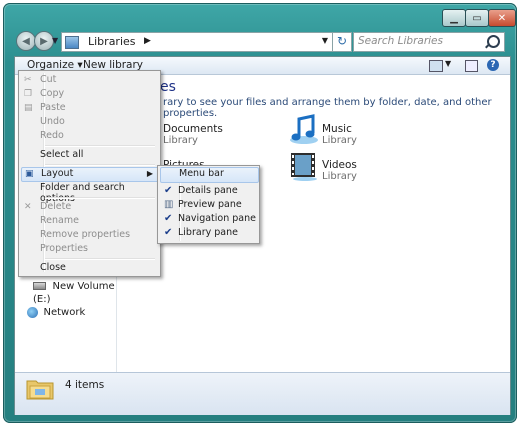 The image size is (522, 427). Describe the element at coordinates (169, 204) in the screenshot. I see `preview-pane-icon: ▥` at that location.